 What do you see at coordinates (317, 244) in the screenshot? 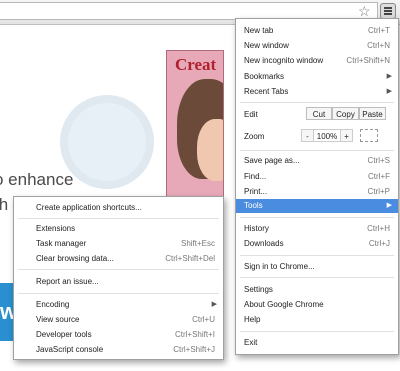
I see `menu-item-downloads: Downloads Ctrl+J` at bounding box center [317, 244].